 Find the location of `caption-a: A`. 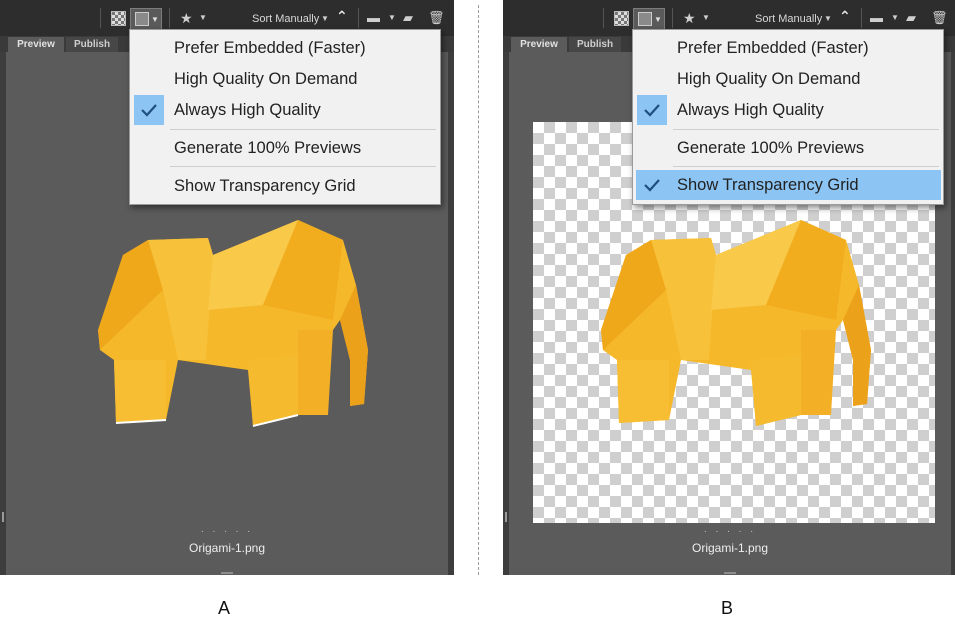

caption-a: A is located at coordinates (223, 608).